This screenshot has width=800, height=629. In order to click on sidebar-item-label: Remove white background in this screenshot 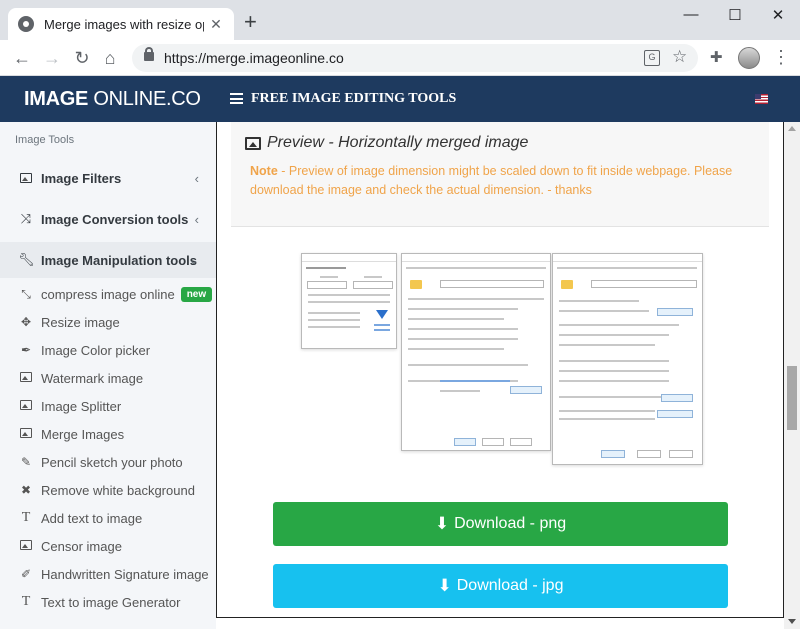, I will do `click(118, 490)`.